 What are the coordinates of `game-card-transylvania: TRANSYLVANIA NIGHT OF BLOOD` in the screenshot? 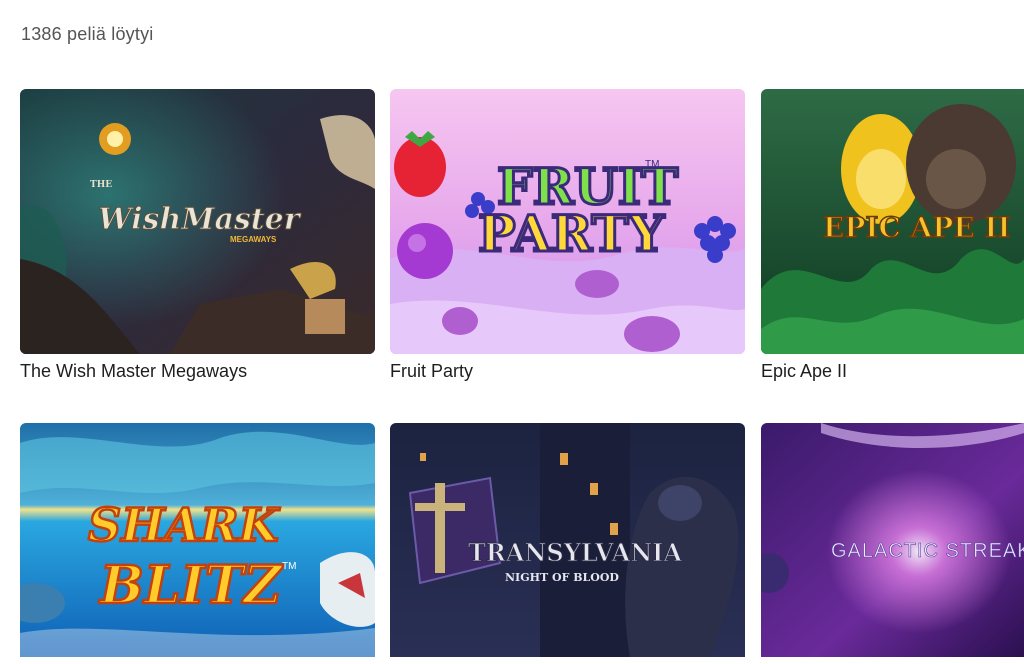 It's located at (567, 543).